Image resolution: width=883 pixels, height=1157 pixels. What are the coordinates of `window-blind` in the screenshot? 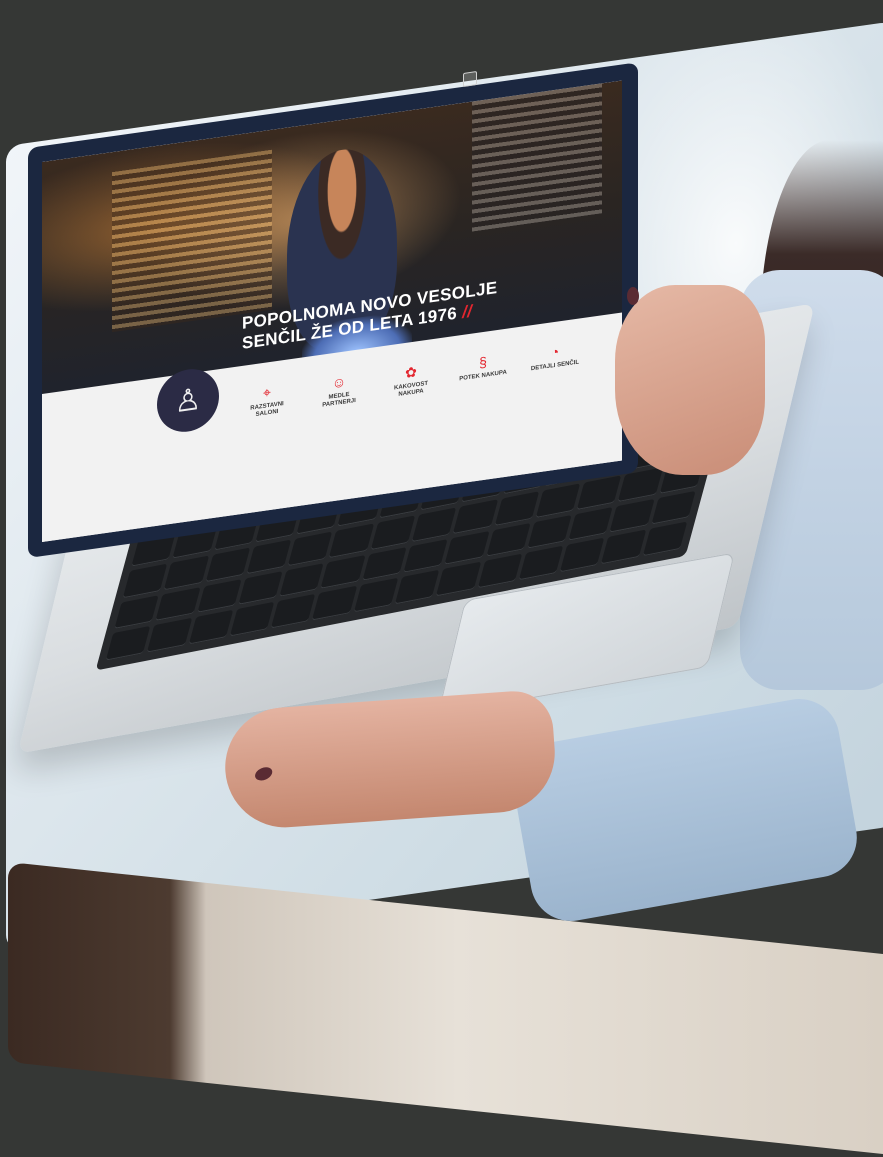 It's located at (192, 241).